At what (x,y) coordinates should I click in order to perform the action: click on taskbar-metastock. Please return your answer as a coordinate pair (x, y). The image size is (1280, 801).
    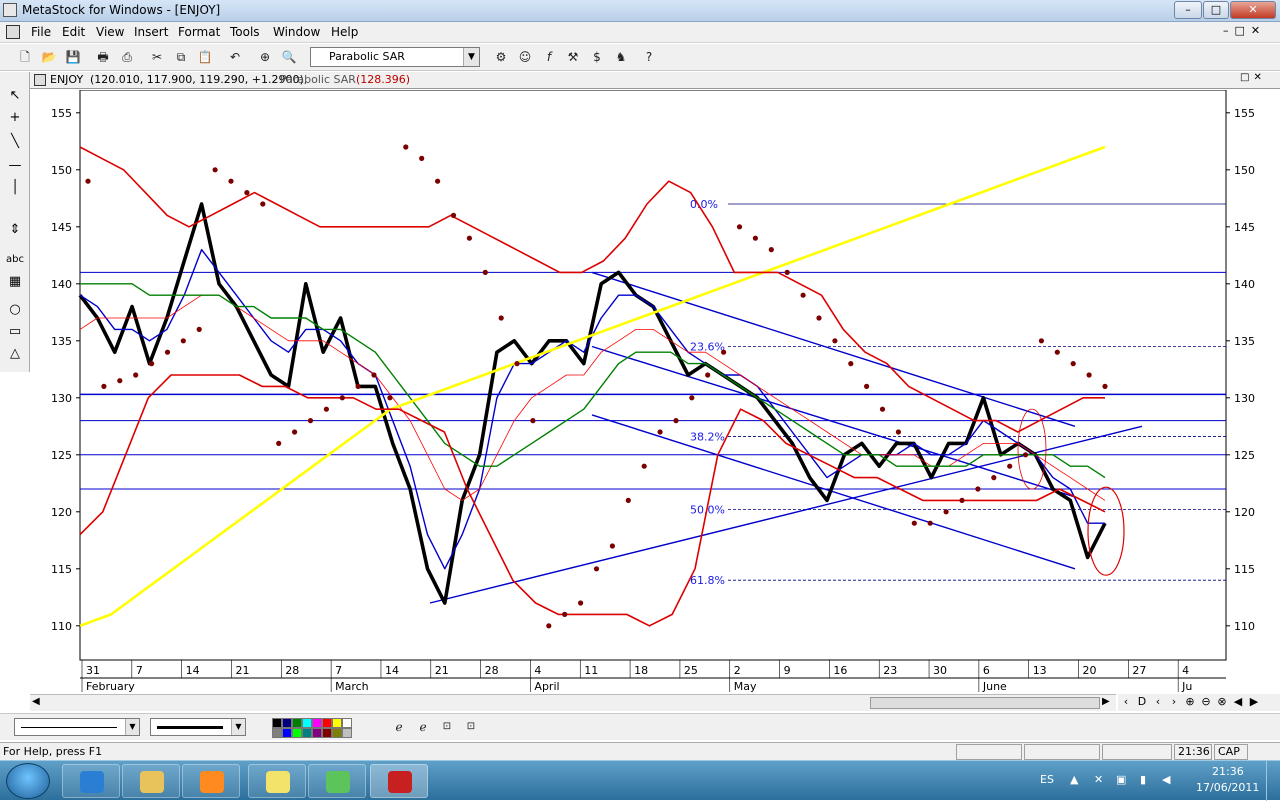
    Looking at the image, I should click on (399, 781).